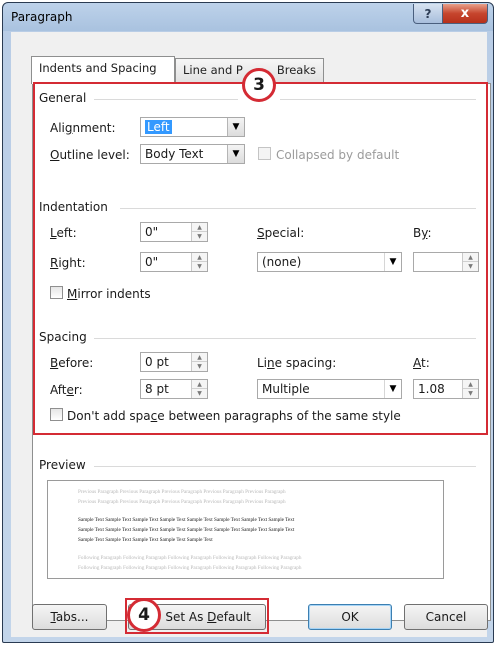 This screenshot has width=496, height=645. What do you see at coordinates (431, 389) in the screenshot?
I see `at-value: 1.08` at bounding box center [431, 389].